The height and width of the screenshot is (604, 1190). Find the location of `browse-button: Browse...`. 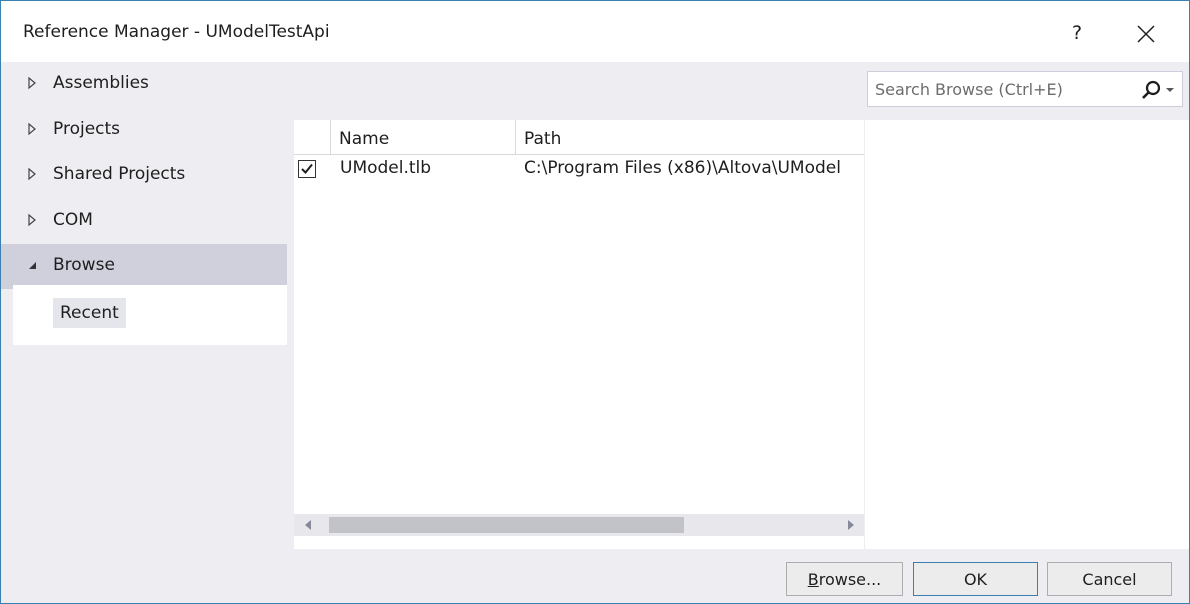

browse-button: Browse... is located at coordinates (844, 579).